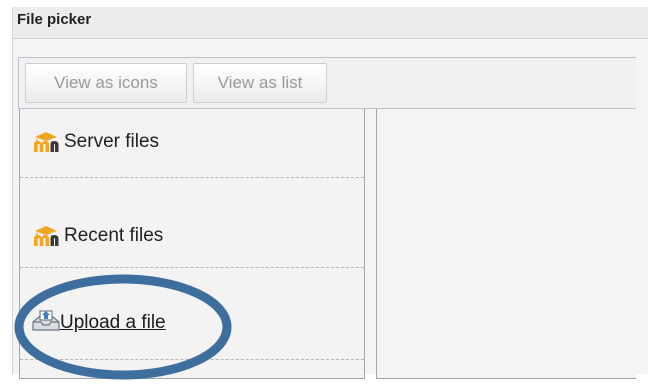 The image size is (648, 384). What do you see at coordinates (192, 223) in the screenshot?
I see `sidebar-item-recent-files: Recent files` at bounding box center [192, 223].